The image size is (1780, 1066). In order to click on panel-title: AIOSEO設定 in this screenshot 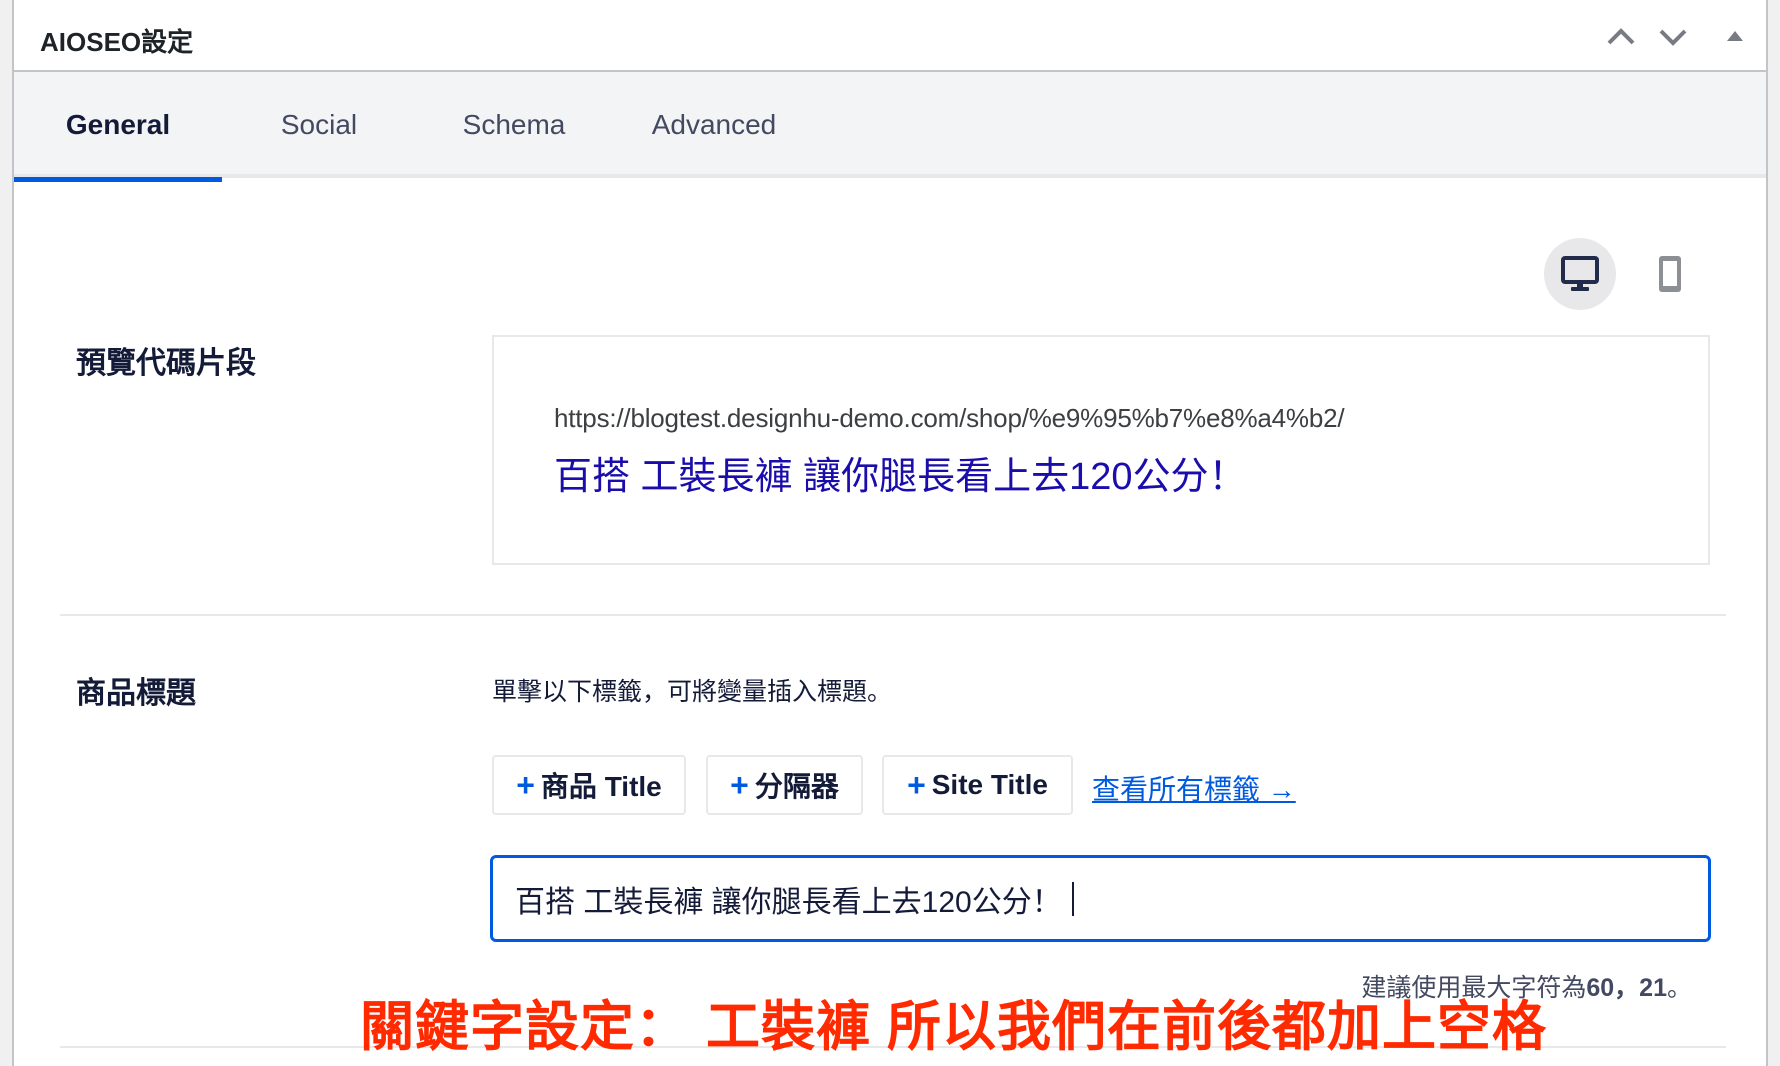, I will do `click(117, 42)`.